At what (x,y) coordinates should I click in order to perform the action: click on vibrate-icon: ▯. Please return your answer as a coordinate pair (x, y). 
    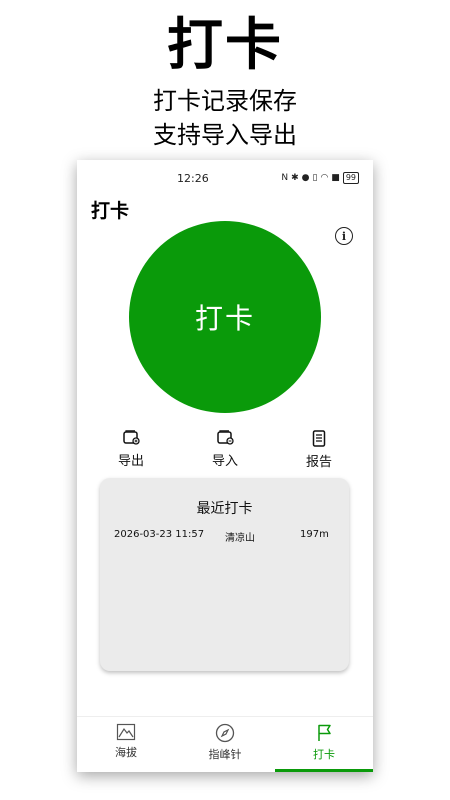
    Looking at the image, I should click on (315, 178).